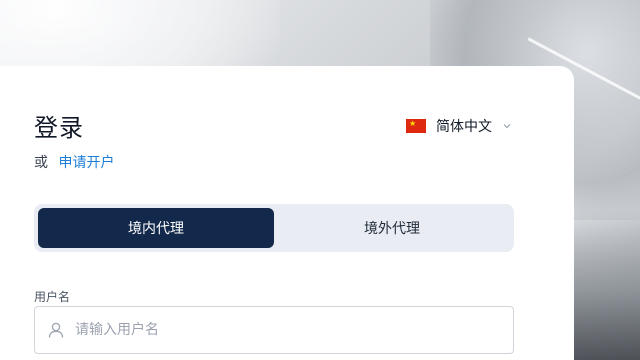 This screenshot has height=360, width=640. I want to click on agent-type-tabs: 境内代理 境外代理, so click(274, 228).